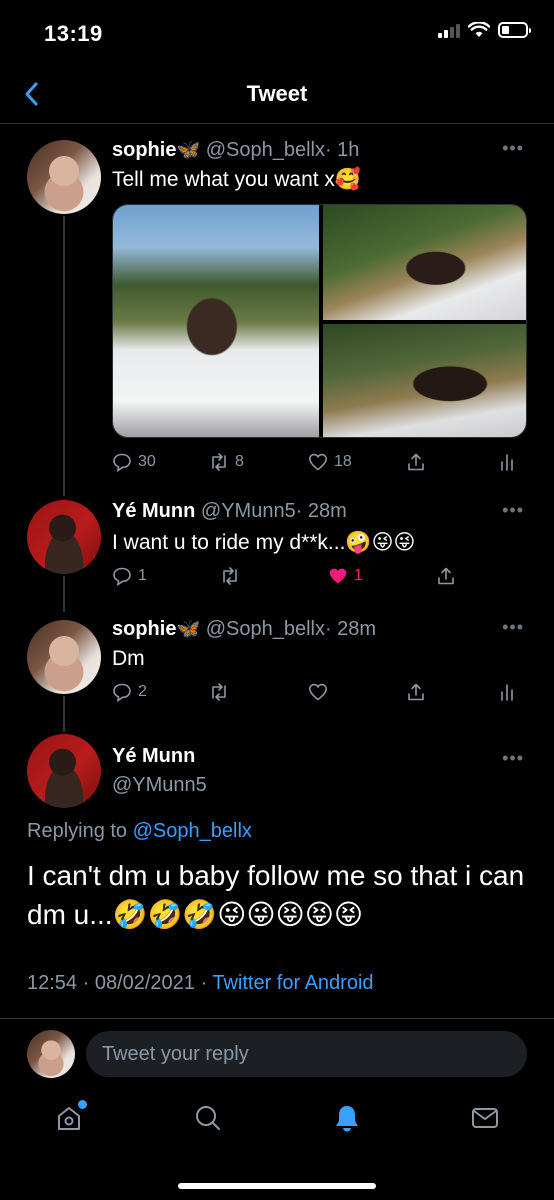  Describe the element at coordinates (319, 578) in the screenshot. I see `tweet-actions: 1 1` at that location.